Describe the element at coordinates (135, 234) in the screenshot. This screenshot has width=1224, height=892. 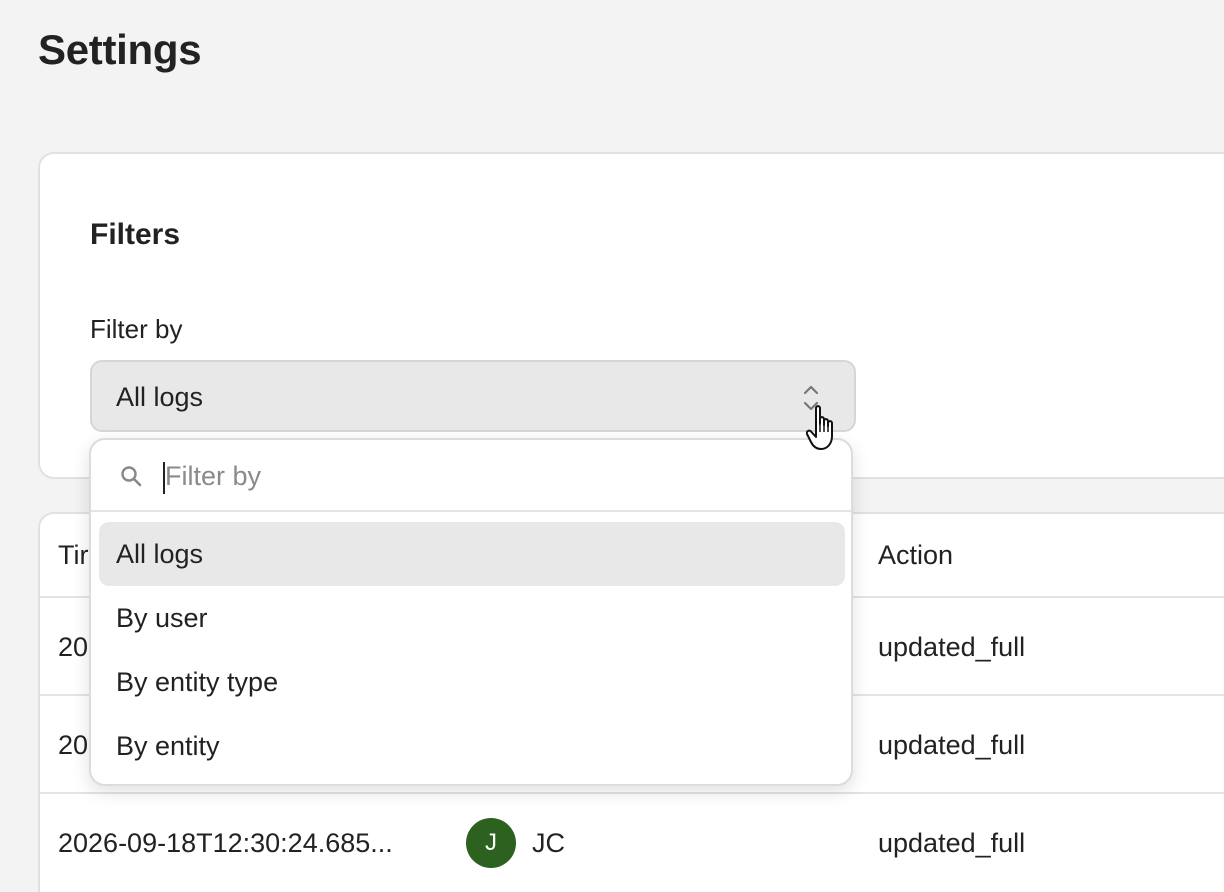
I see `filters-heading: Filters` at that location.